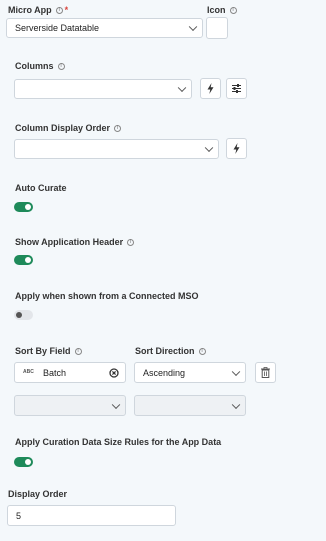  Describe the element at coordinates (70, 372) in the screenshot. I see `sort-by-field-select: ABC Batch` at that location.